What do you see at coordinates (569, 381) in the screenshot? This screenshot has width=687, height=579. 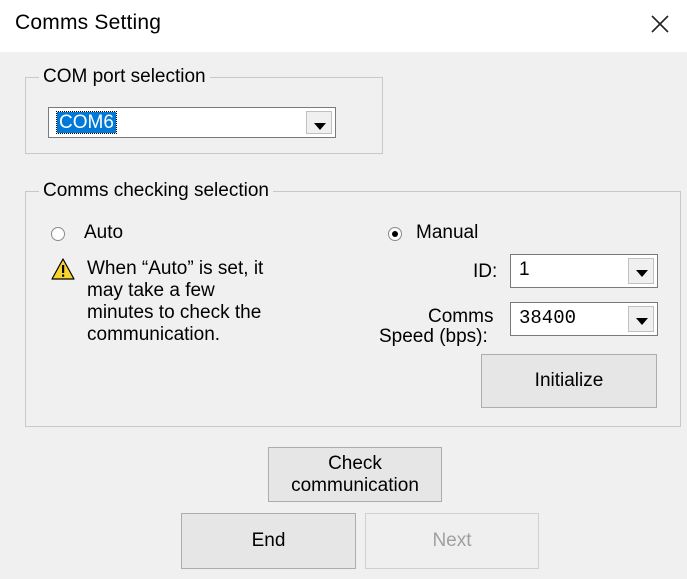 I see `initialize-button: Initialize` at bounding box center [569, 381].